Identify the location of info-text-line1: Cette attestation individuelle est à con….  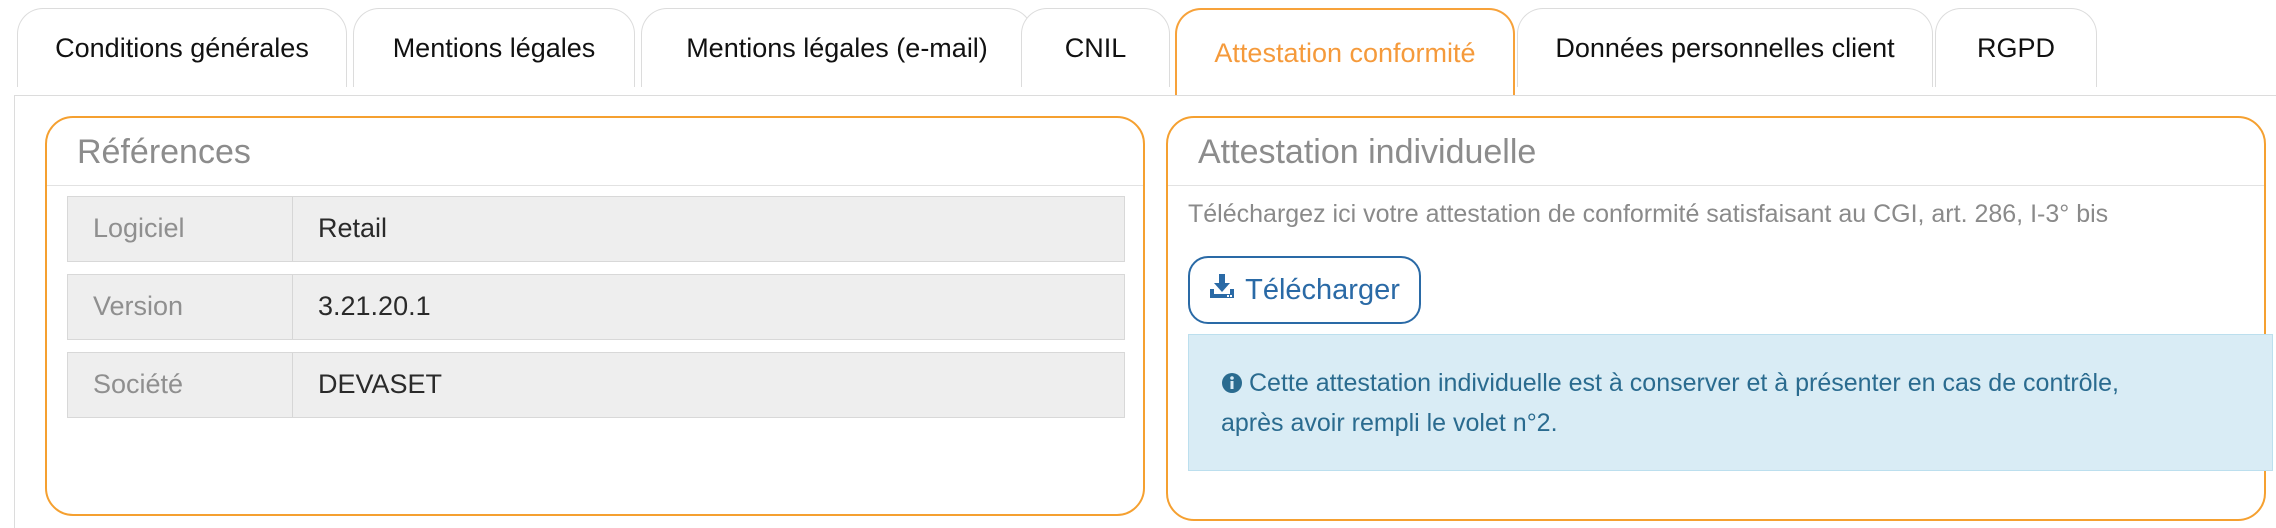
(1684, 383).